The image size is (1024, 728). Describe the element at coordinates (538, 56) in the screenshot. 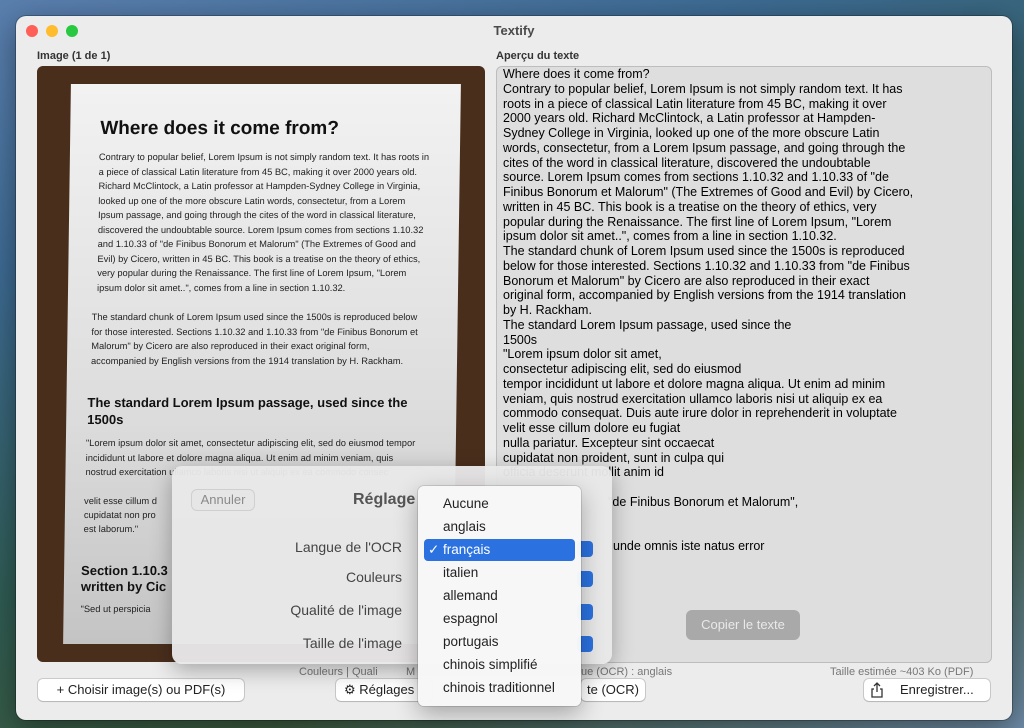

I see `preview-label: Aperçu du texte` at that location.